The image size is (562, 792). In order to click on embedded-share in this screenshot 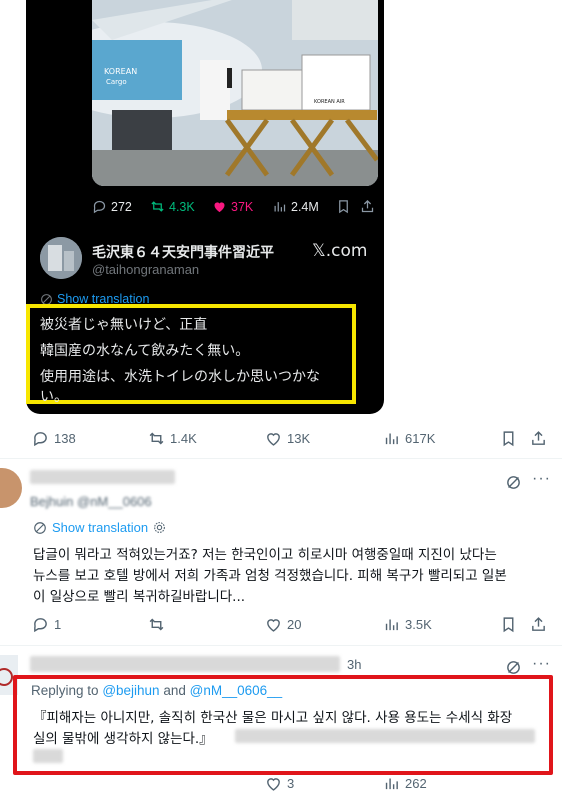, I will do `click(367, 206)`.